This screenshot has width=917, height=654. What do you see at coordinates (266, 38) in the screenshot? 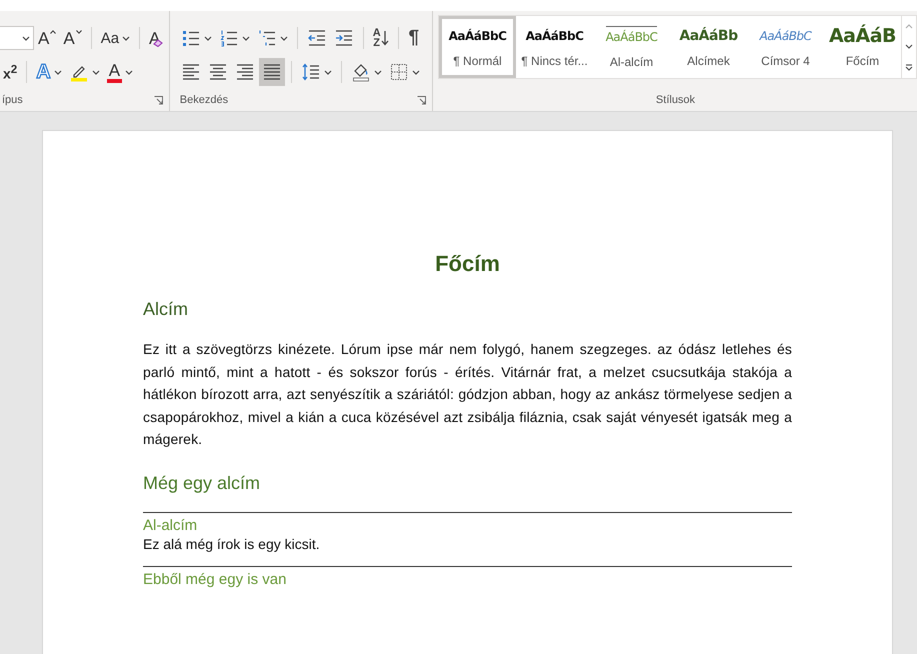
I see `multilevel-list-icon` at bounding box center [266, 38].